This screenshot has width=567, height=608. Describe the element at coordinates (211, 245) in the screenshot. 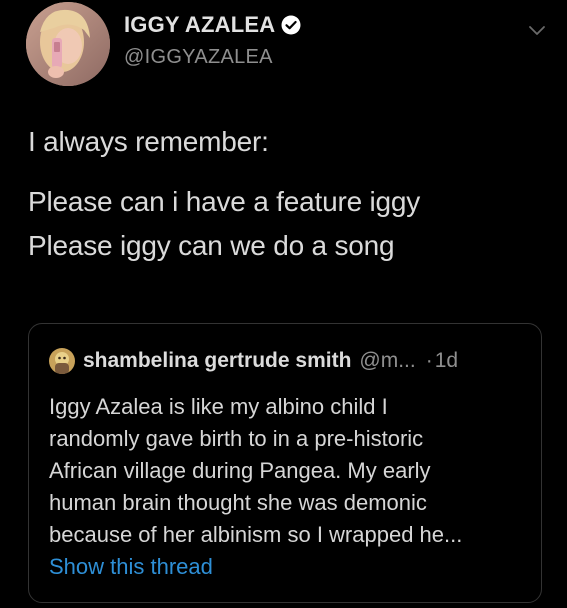

I see `tweet-text-line: Please iggy can we do a song` at that location.